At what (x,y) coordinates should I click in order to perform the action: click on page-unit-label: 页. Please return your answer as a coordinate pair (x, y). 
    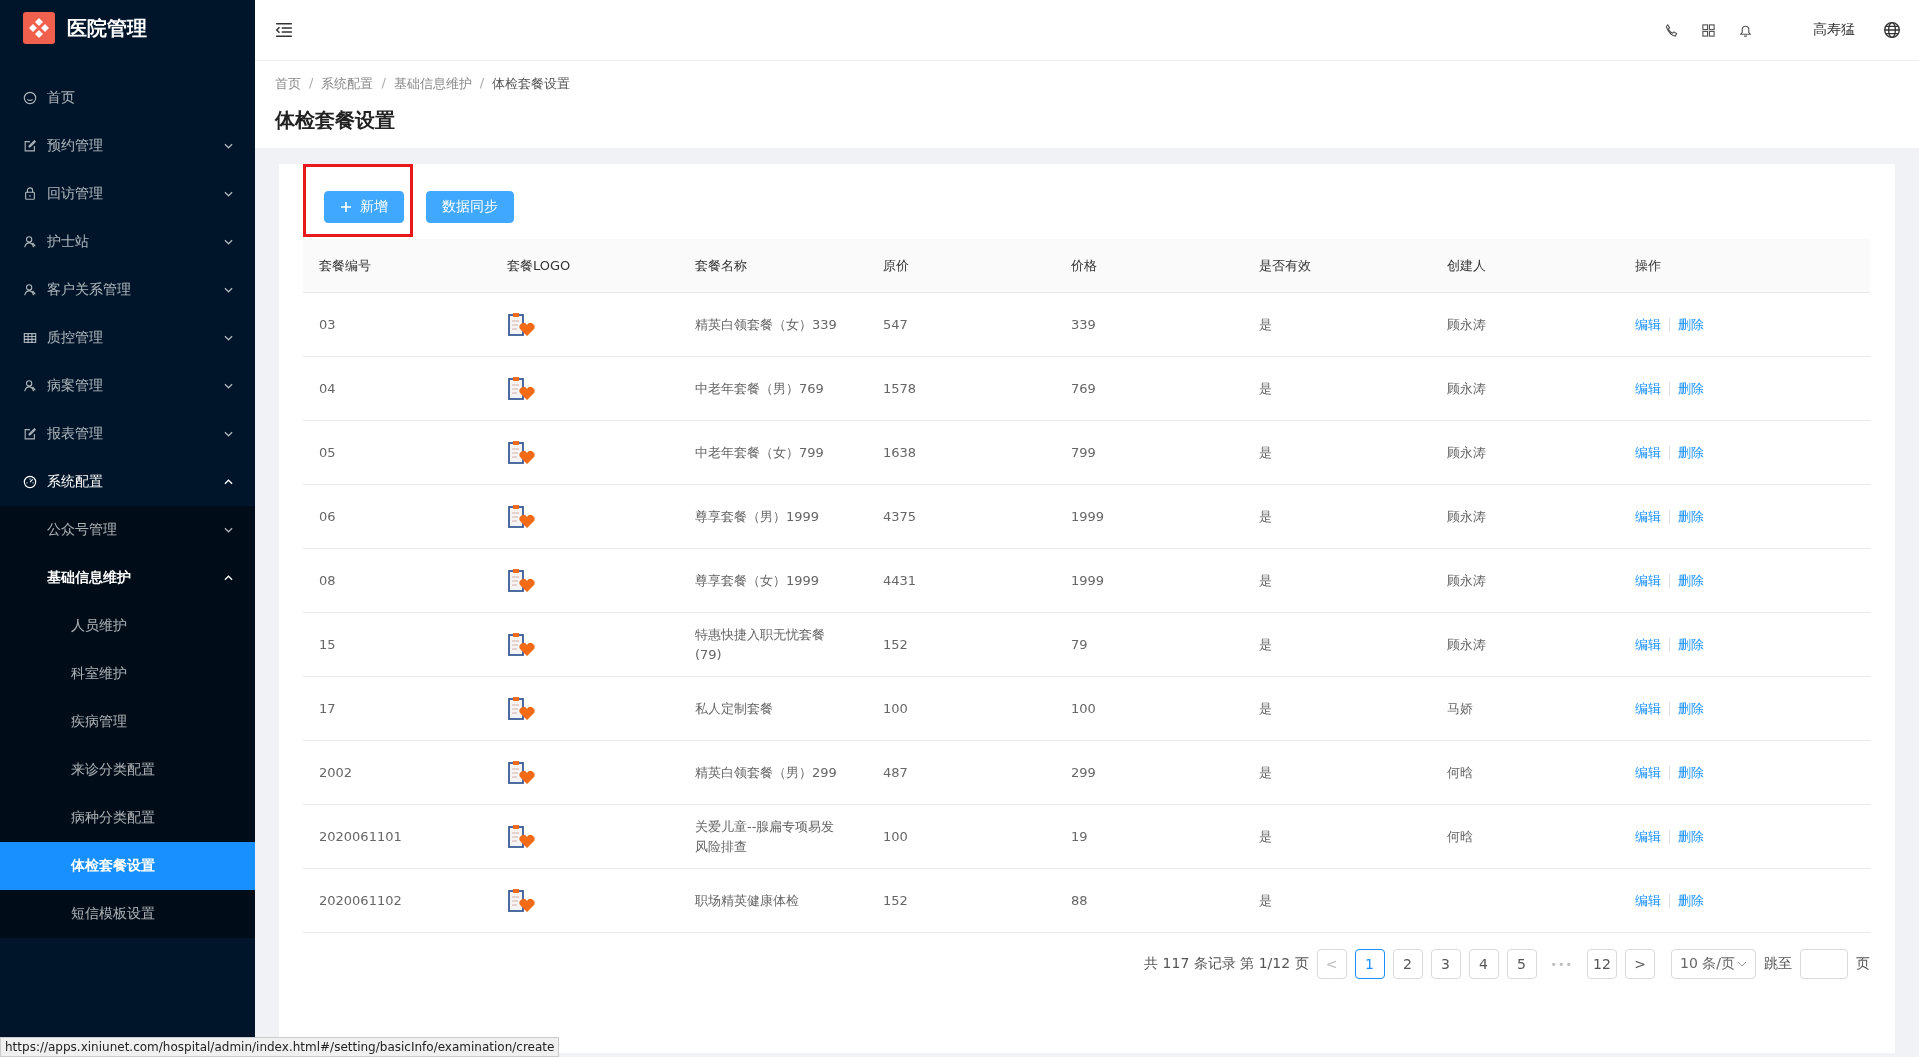
    Looking at the image, I should click on (1863, 964).